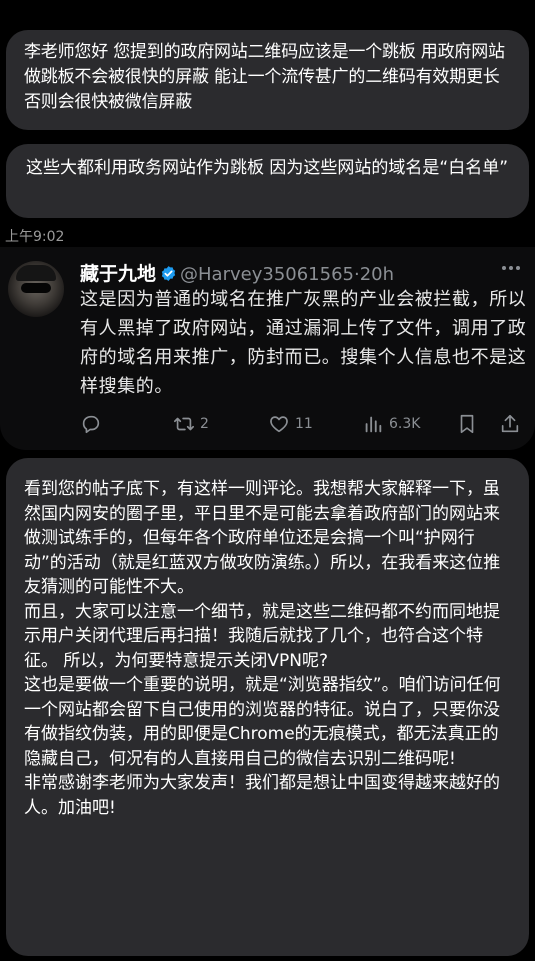  What do you see at coordinates (290, 424) in the screenshot?
I see `like-button: 11` at bounding box center [290, 424].